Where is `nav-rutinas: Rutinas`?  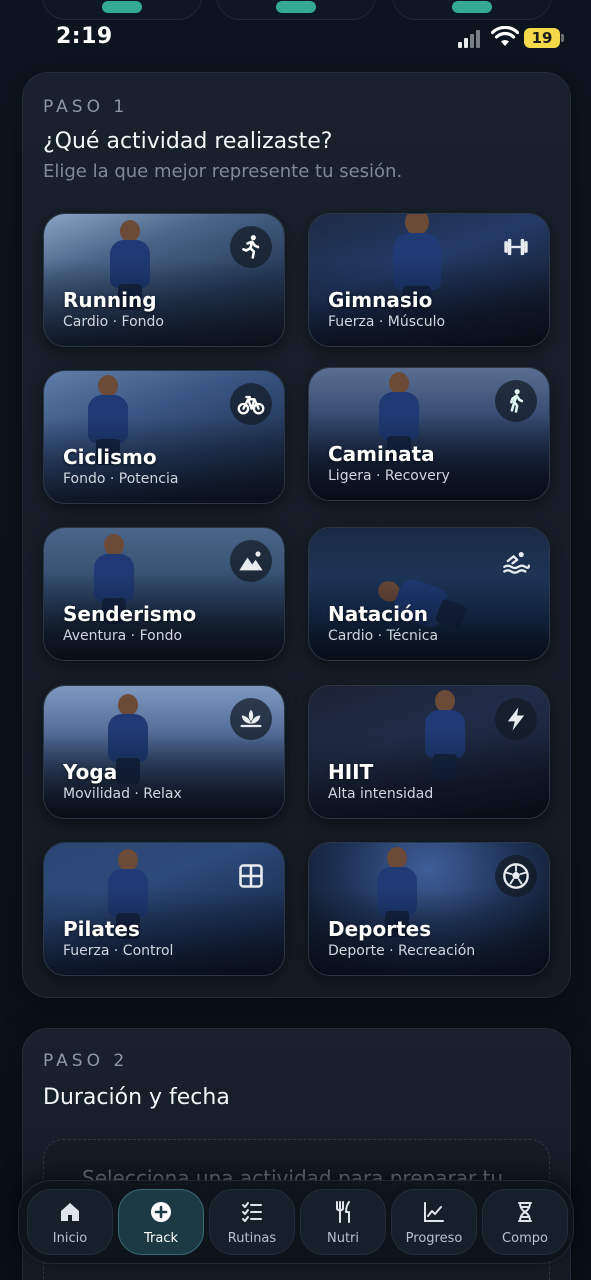
nav-rutinas: Rutinas is located at coordinates (252, 1222).